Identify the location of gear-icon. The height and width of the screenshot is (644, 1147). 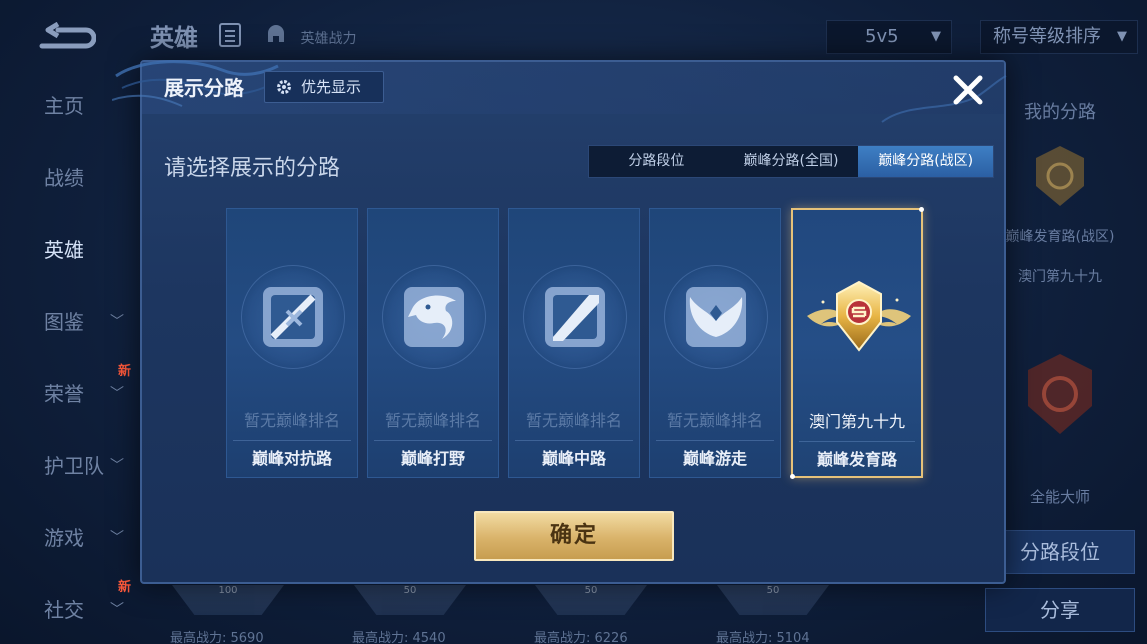
(284, 87).